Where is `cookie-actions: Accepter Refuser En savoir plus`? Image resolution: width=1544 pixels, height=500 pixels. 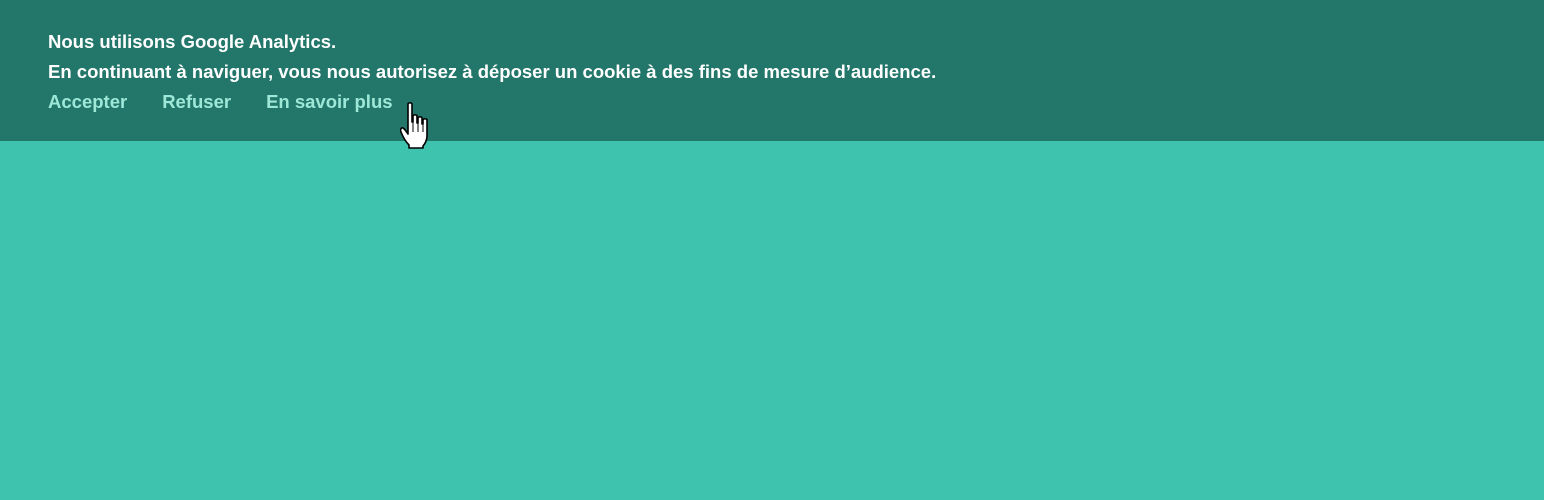
cookie-actions: Accepter Refuser En savoir plus is located at coordinates (772, 102).